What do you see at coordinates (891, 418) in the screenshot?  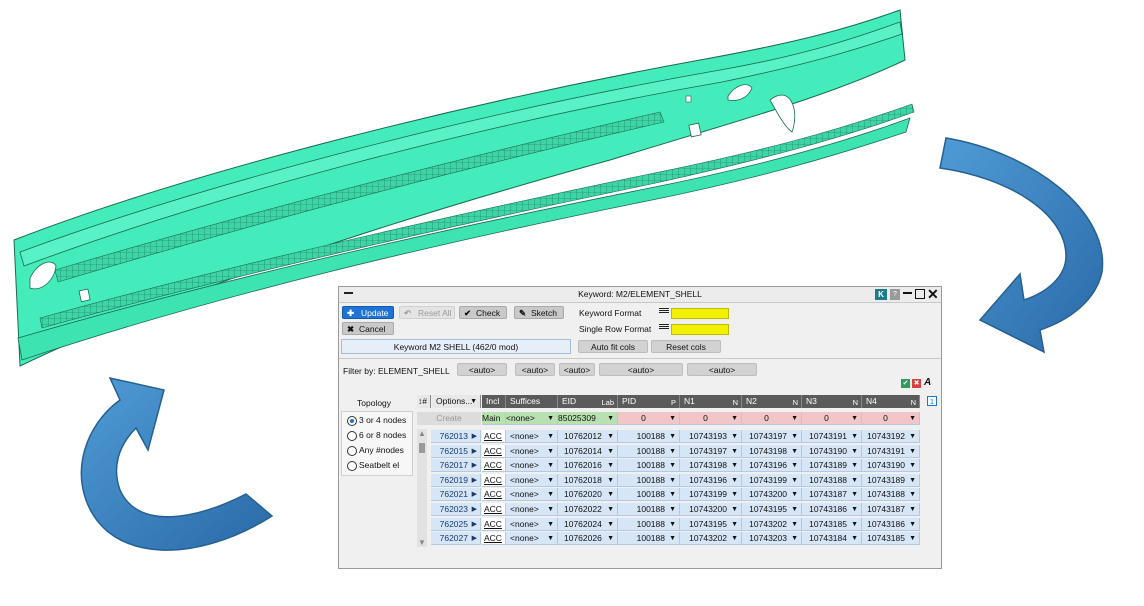 I see `create-n4: 0 ▼` at bounding box center [891, 418].